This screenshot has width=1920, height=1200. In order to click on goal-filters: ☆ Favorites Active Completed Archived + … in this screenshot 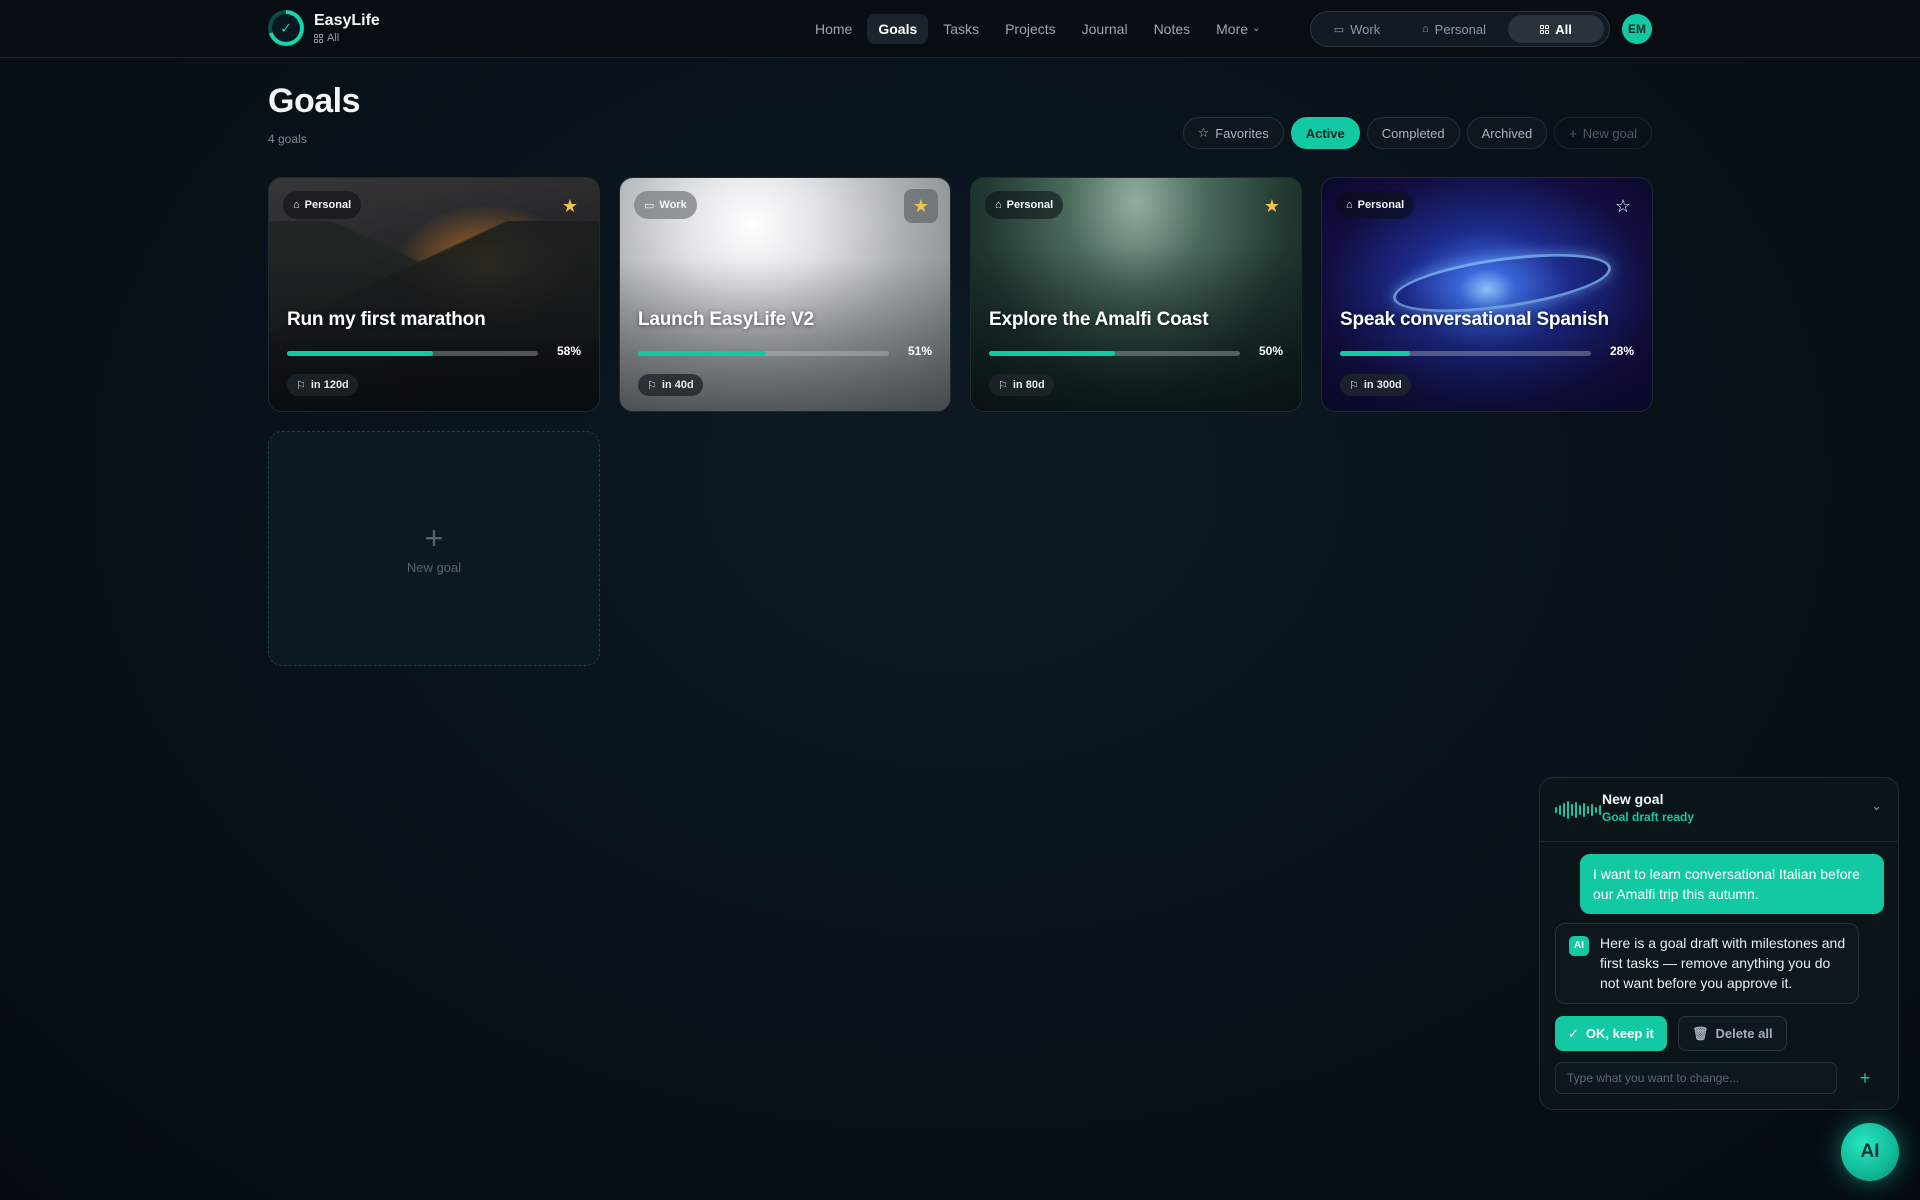, I will do `click(1417, 133)`.